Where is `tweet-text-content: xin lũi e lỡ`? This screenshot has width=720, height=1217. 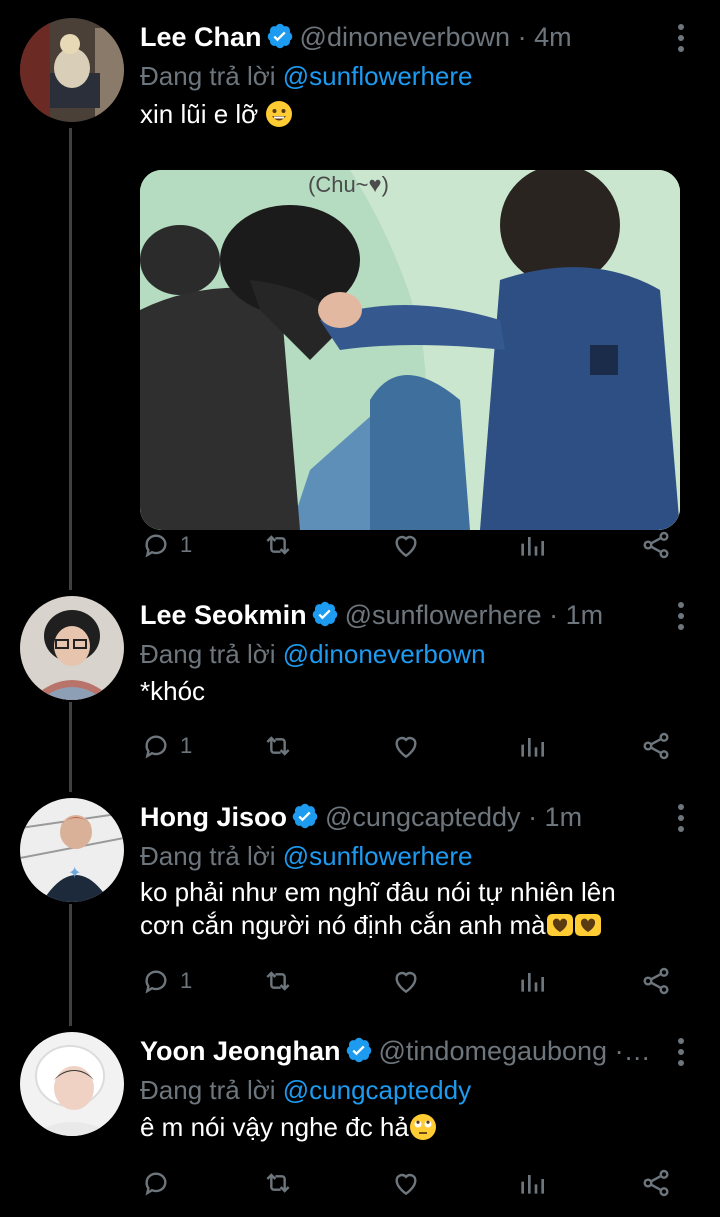
tweet-text-content: xin lũi e lỡ is located at coordinates (199, 114).